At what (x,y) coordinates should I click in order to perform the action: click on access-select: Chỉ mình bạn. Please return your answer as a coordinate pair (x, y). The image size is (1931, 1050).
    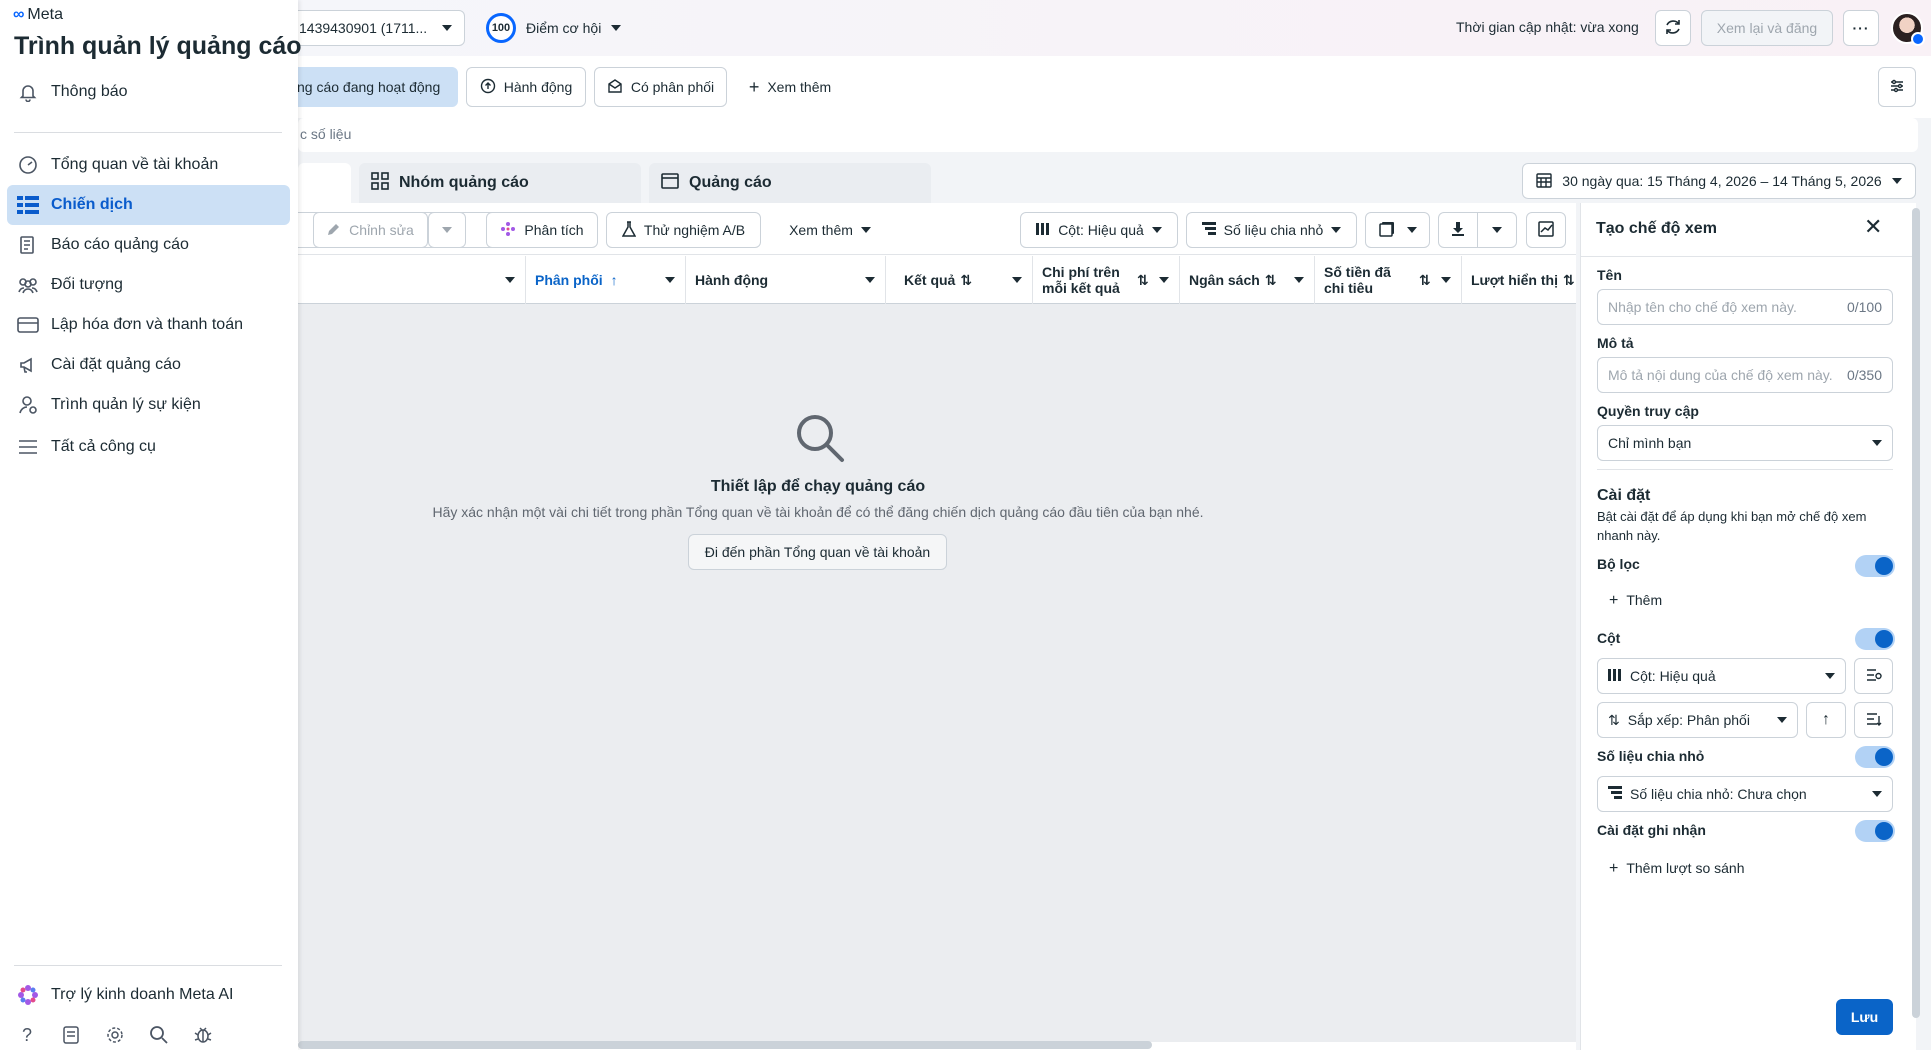
    Looking at the image, I should click on (1745, 443).